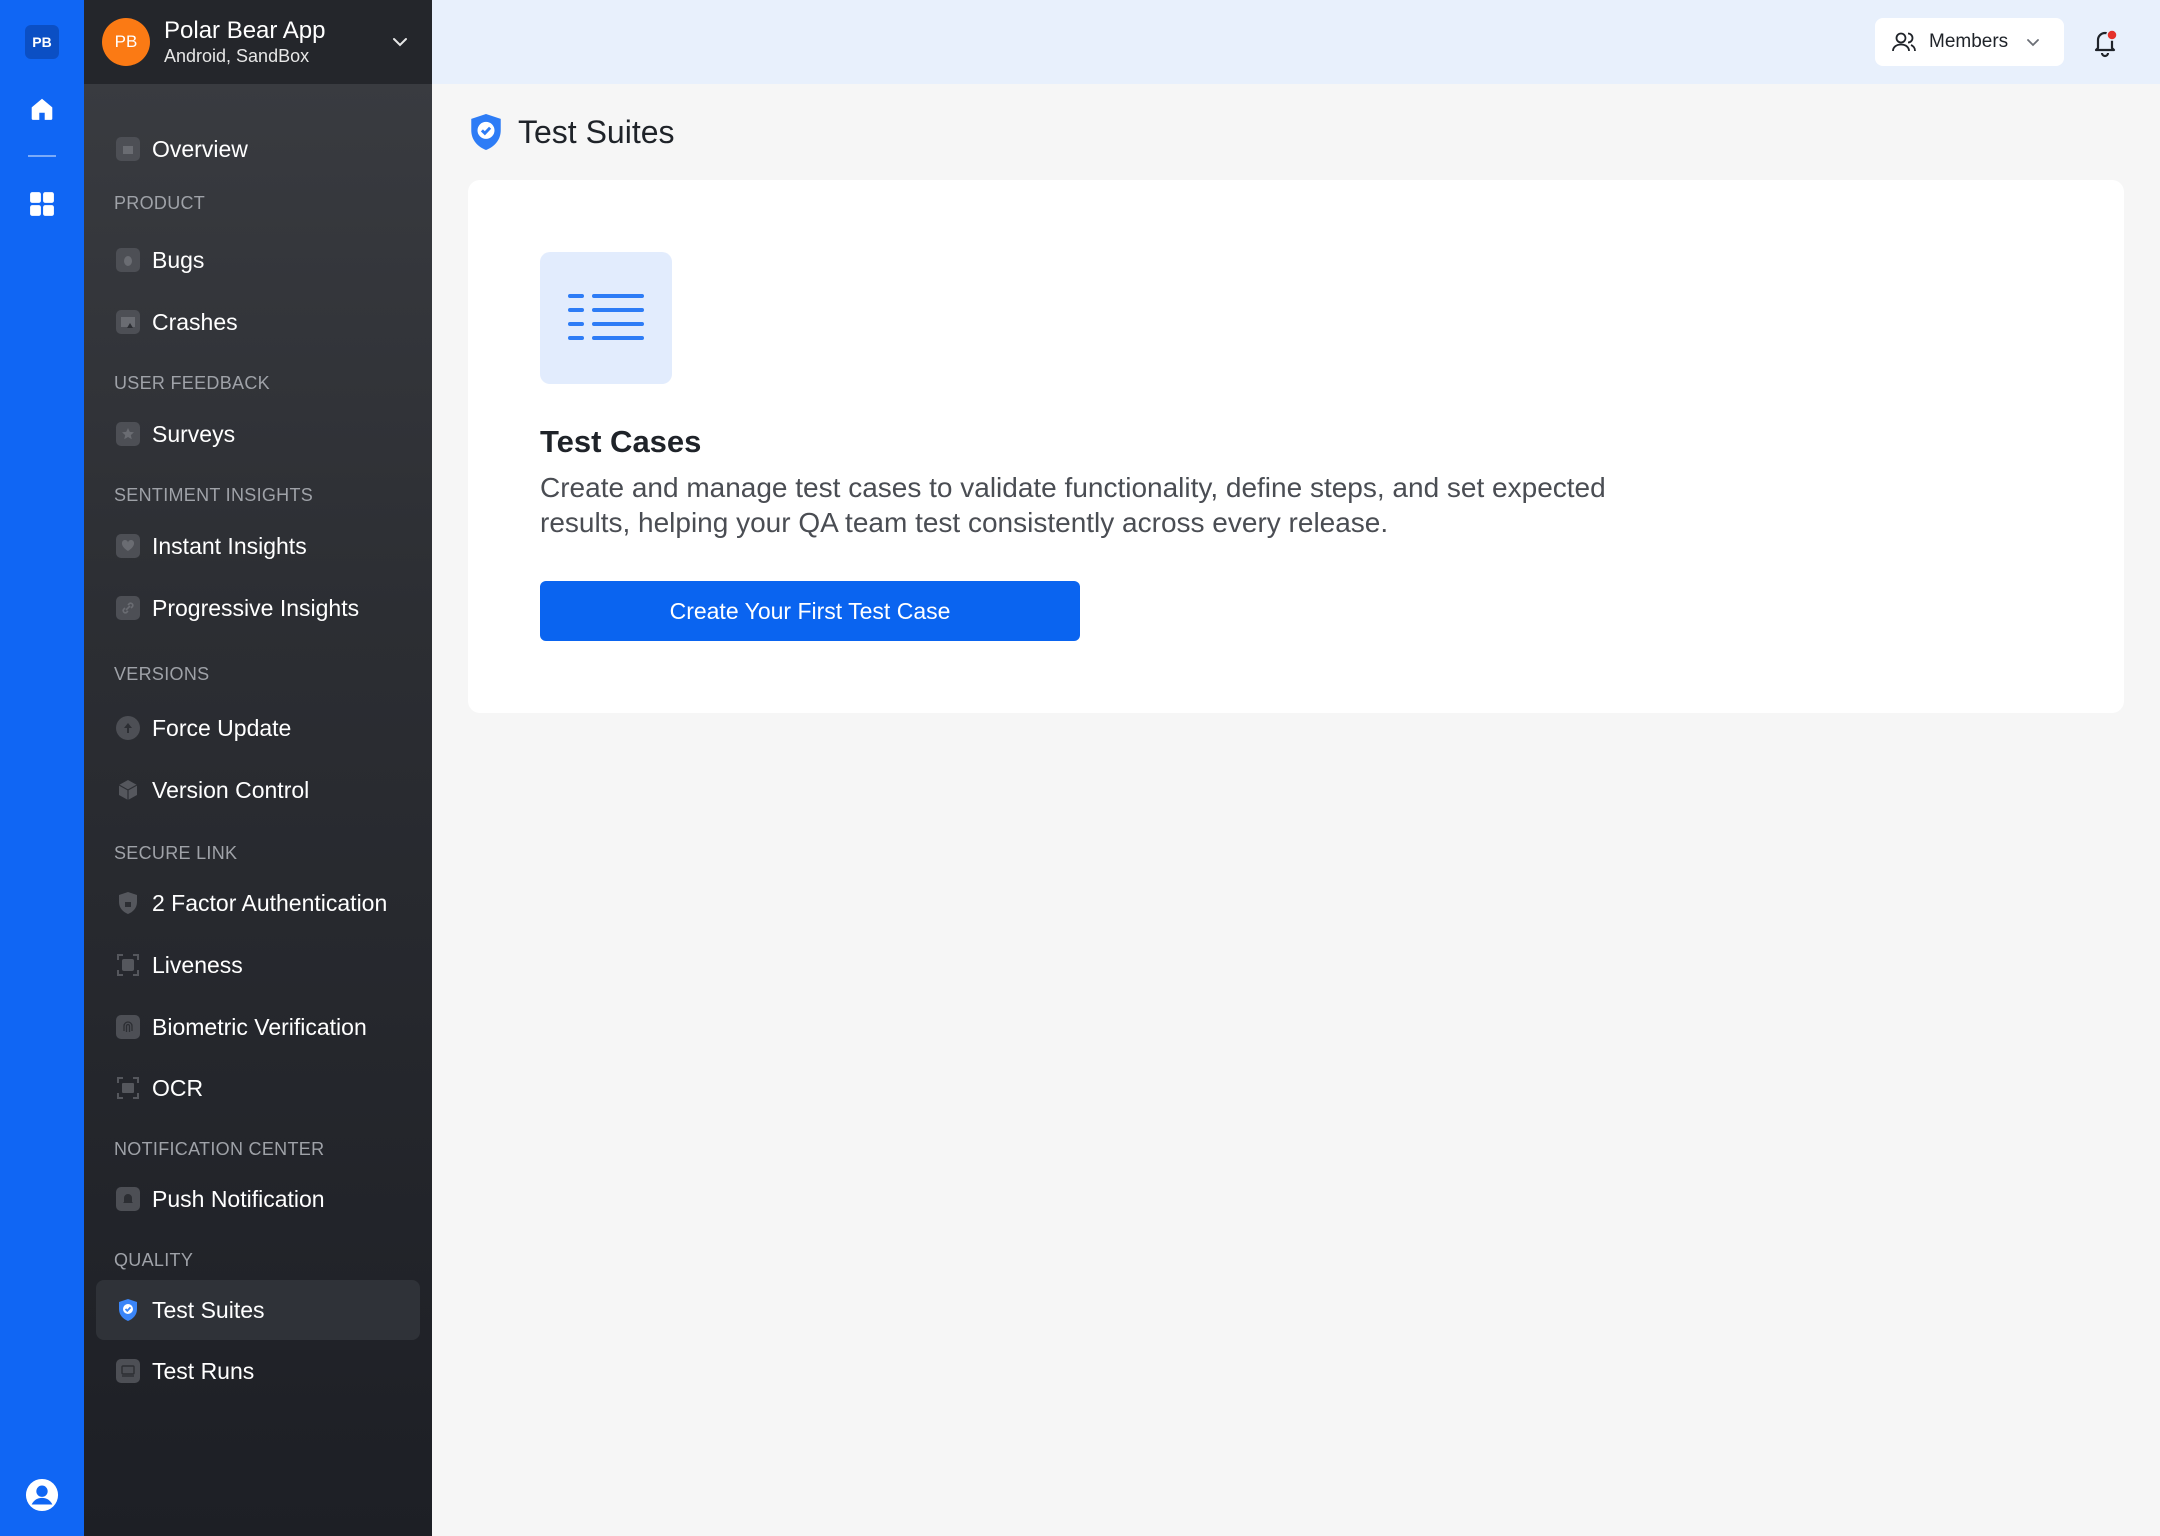  Describe the element at coordinates (222, 727) in the screenshot. I see `sidebar-item-label: Force Update` at that location.